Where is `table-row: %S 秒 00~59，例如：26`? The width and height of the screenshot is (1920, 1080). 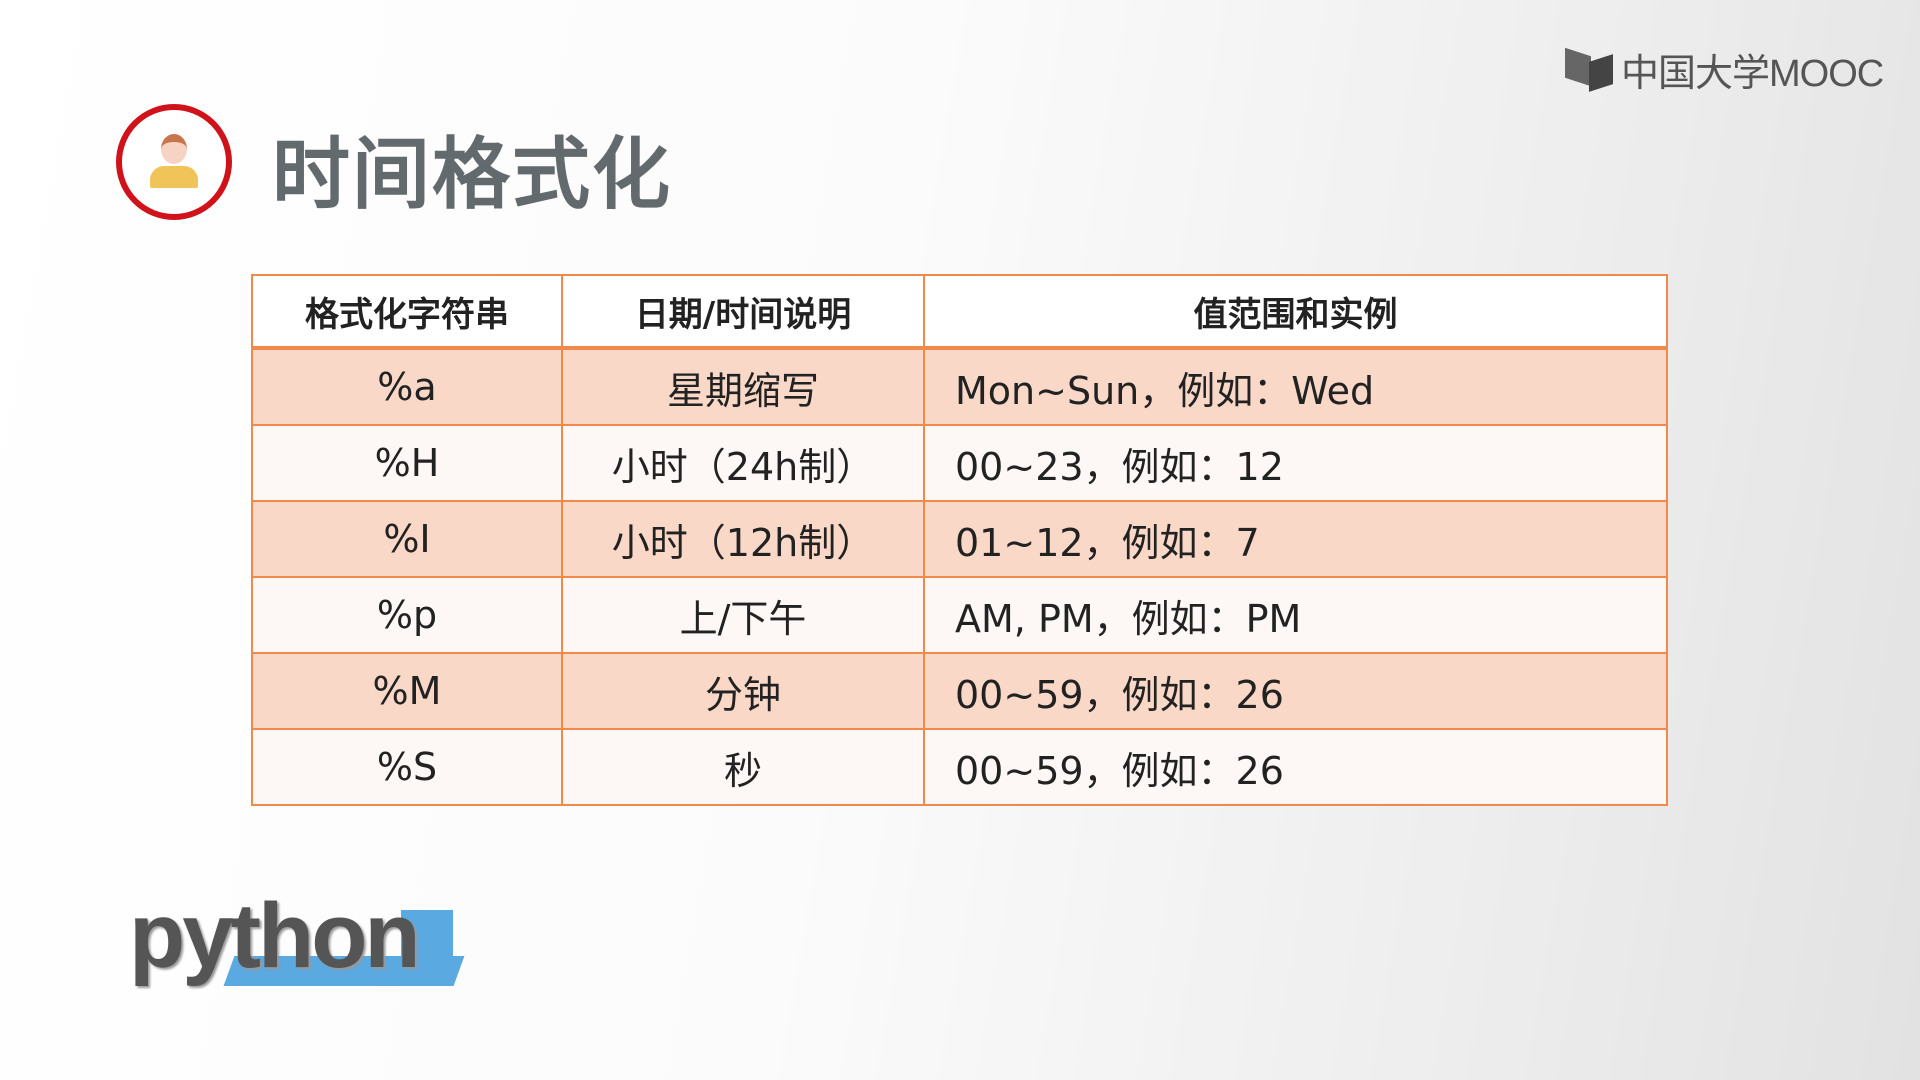 table-row: %S 秒 00~59，例如：26 is located at coordinates (959, 767).